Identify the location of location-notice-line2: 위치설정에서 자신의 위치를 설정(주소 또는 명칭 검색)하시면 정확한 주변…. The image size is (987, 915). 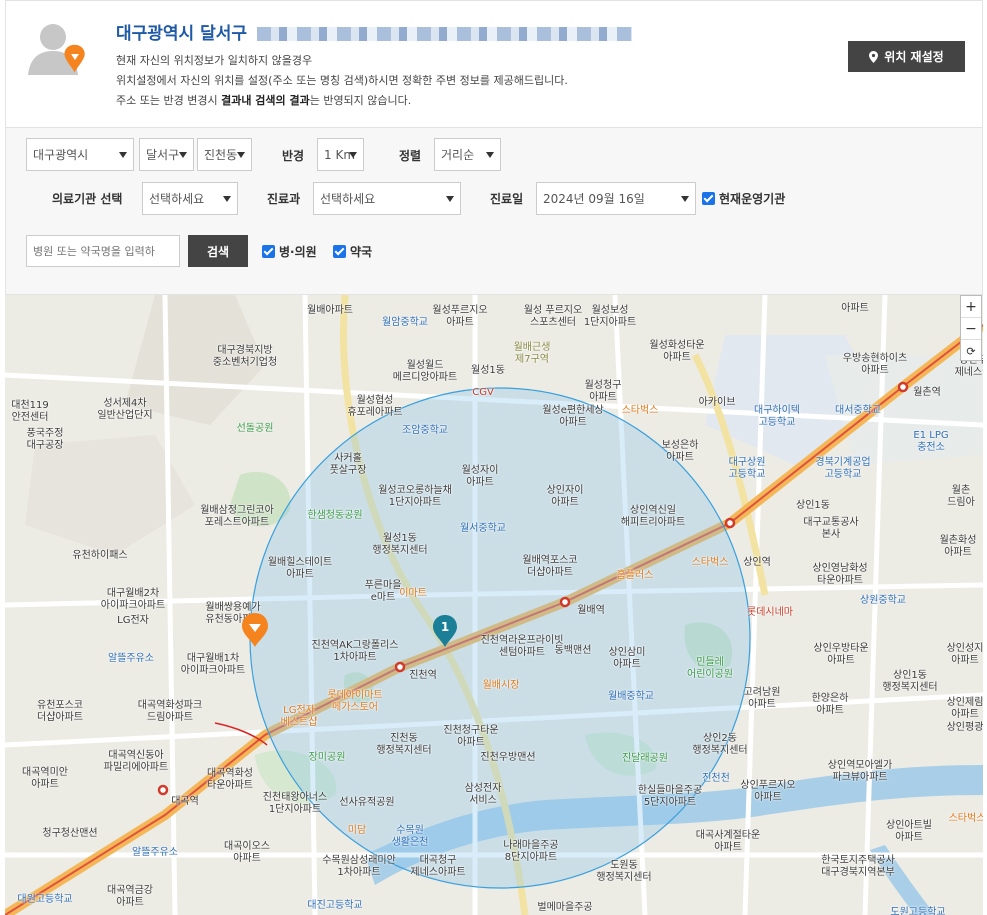
(342, 80).